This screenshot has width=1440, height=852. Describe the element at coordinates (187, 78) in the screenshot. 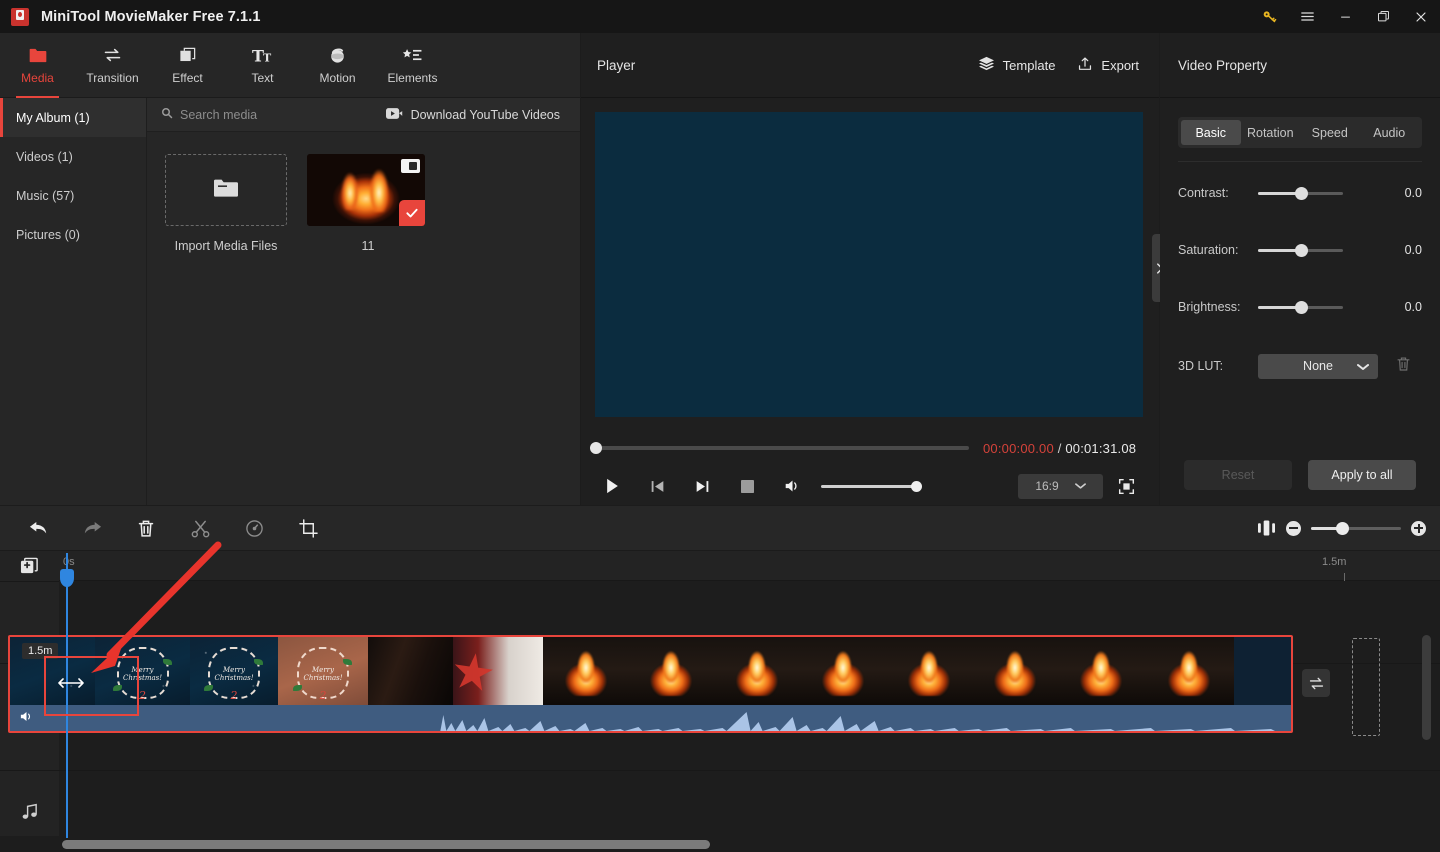

I see `tab-effect-label: Effect` at that location.